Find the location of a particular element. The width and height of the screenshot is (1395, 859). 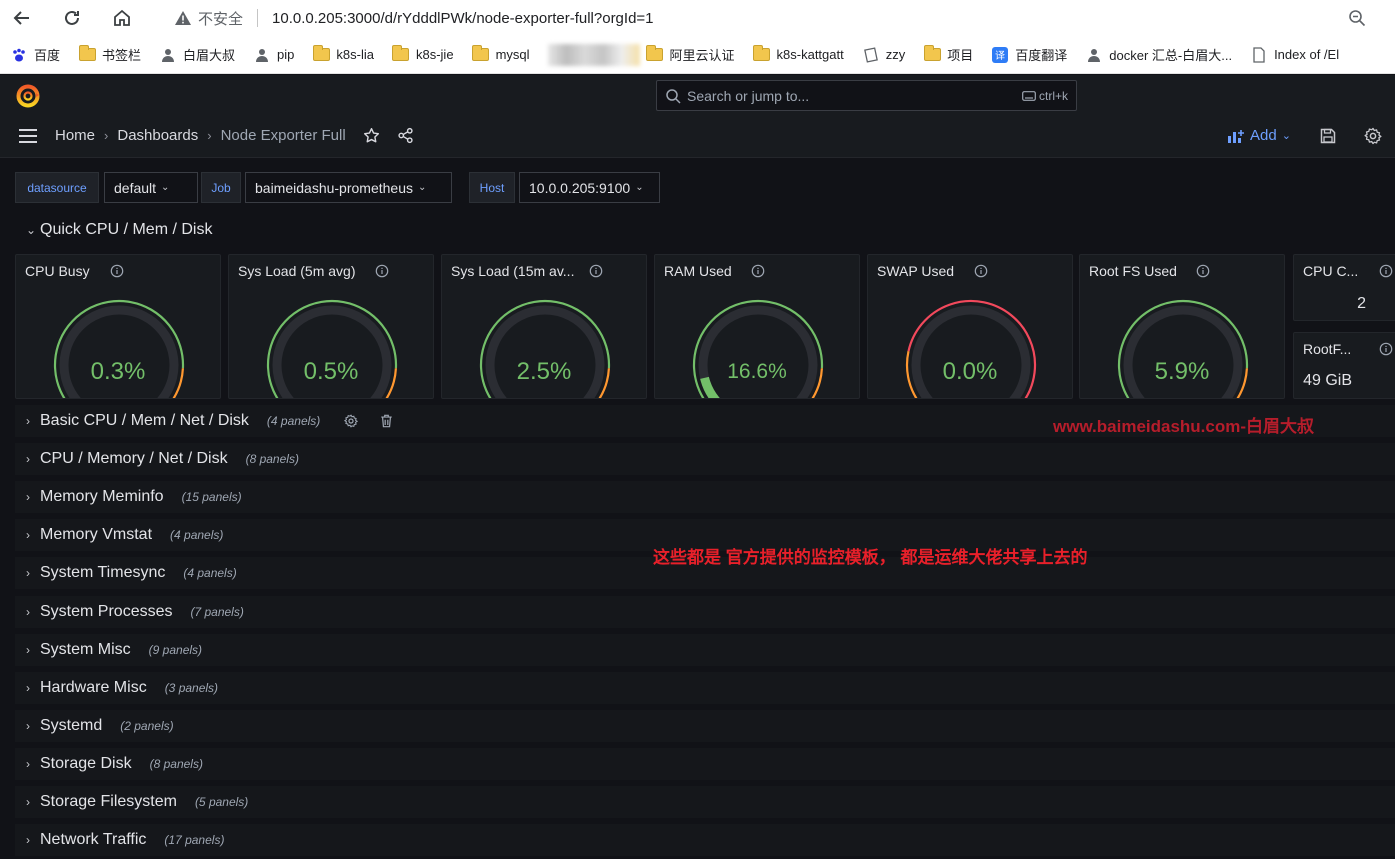

bookmark-item: 百度 is located at coordinates (35, 54).